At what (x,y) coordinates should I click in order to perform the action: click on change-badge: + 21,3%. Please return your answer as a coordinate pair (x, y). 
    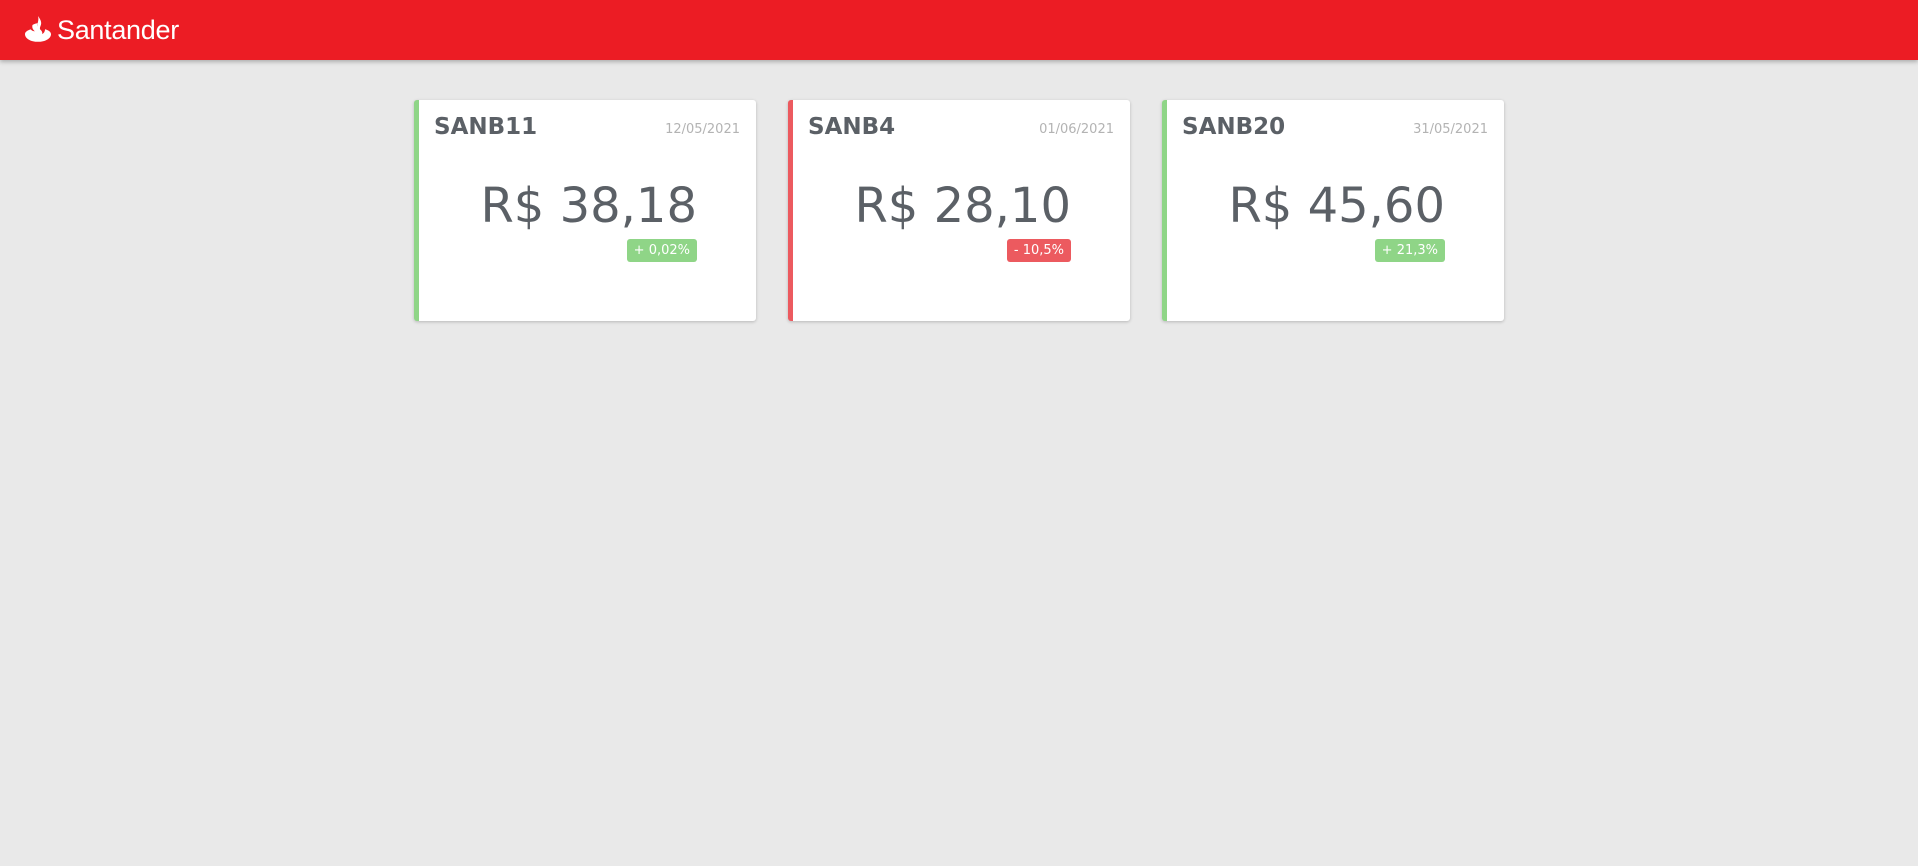
    Looking at the image, I should click on (1409, 250).